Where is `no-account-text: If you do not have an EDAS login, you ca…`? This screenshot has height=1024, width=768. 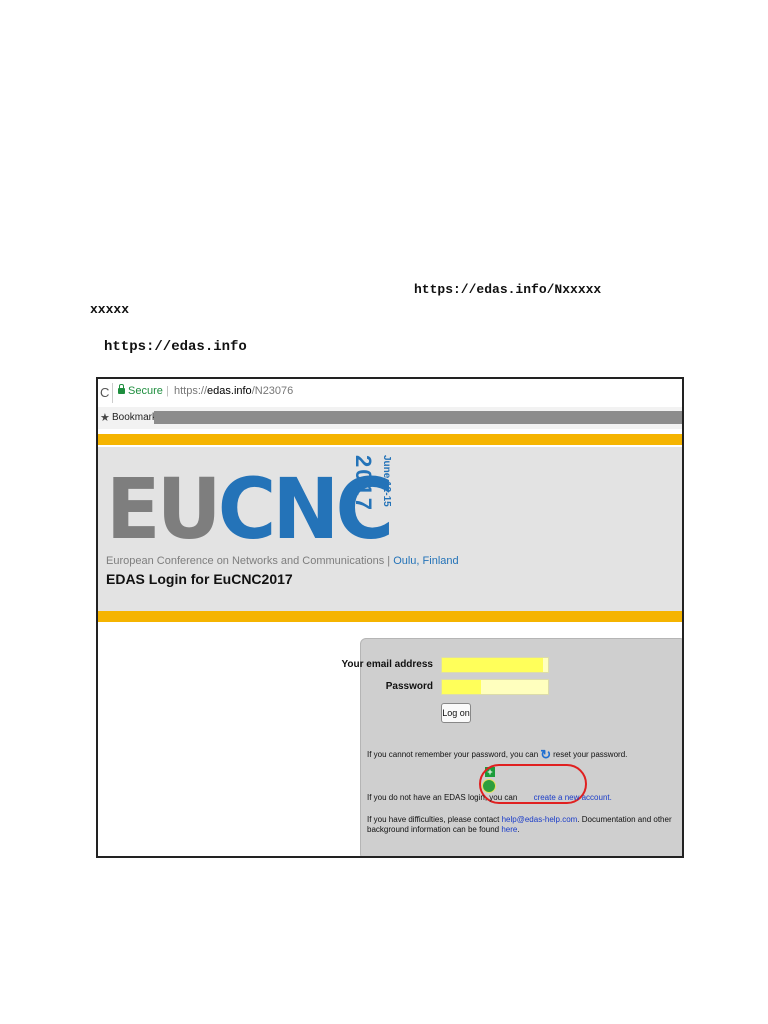
no-account-text: If you do not have an EDAS login, you ca… is located at coordinates (442, 797).